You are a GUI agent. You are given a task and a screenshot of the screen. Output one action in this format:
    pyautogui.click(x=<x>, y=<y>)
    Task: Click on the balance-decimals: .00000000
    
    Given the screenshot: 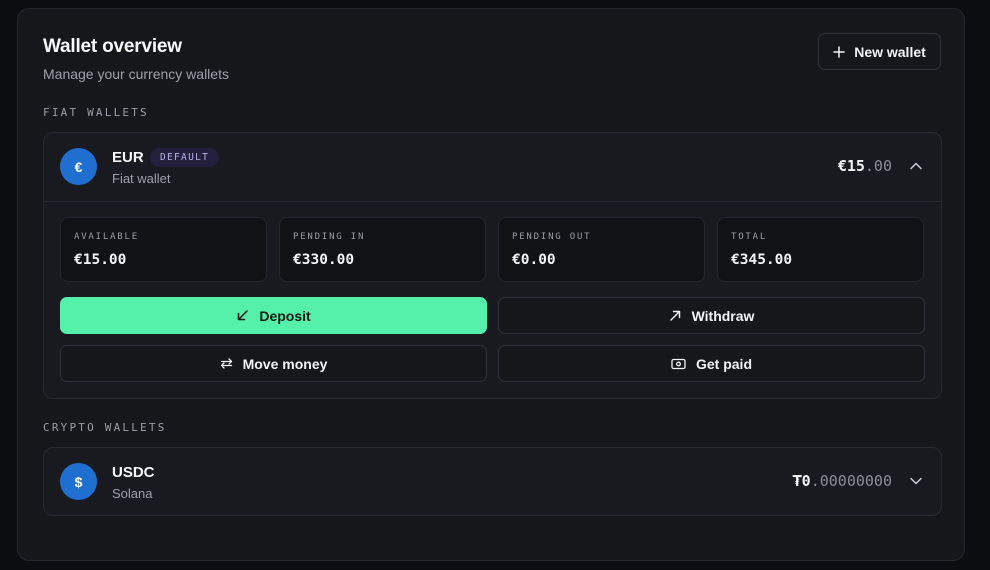 What is the action you would take?
    pyautogui.click(x=851, y=481)
    